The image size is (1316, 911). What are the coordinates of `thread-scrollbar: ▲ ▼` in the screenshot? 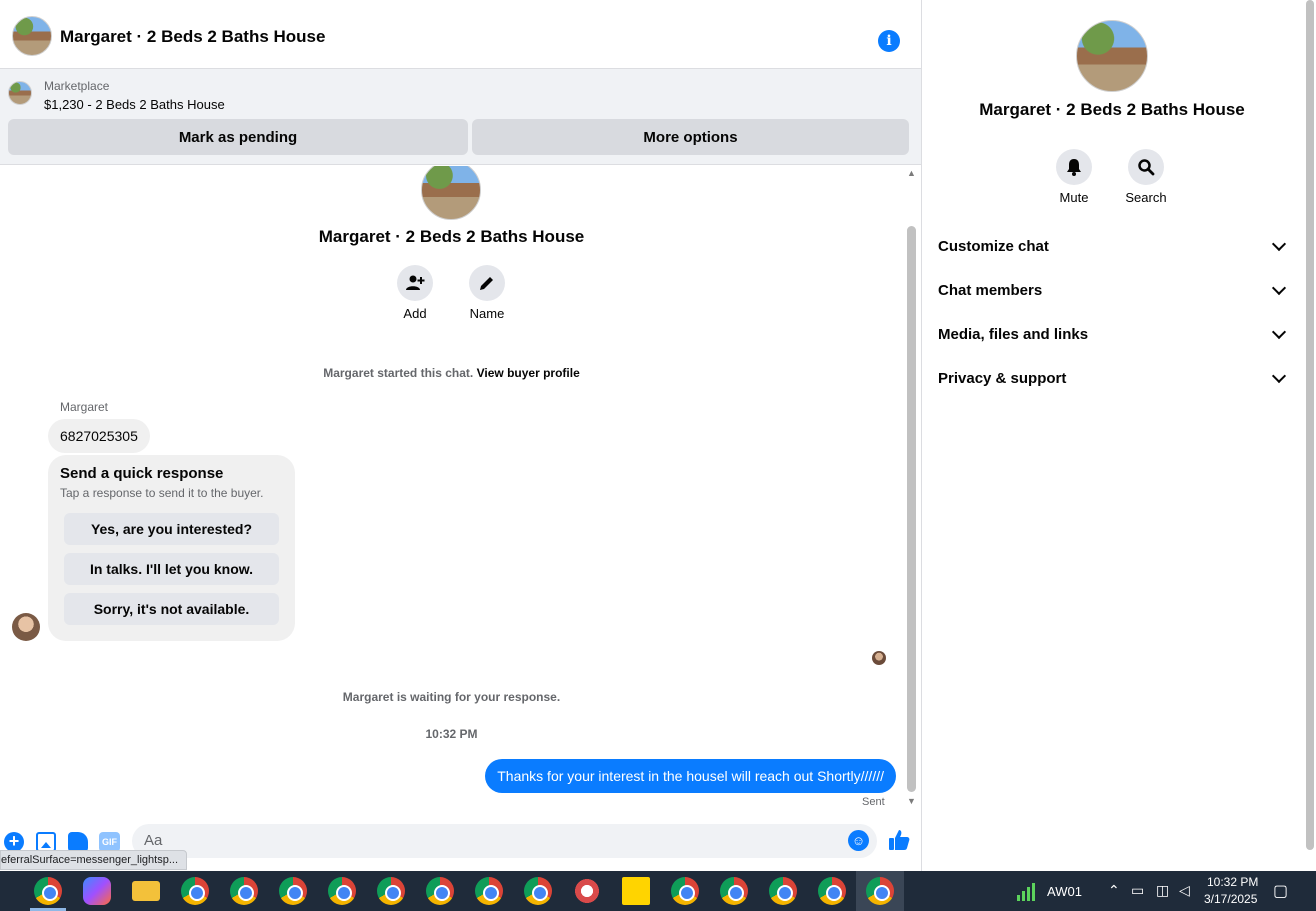 It's located at (912, 492).